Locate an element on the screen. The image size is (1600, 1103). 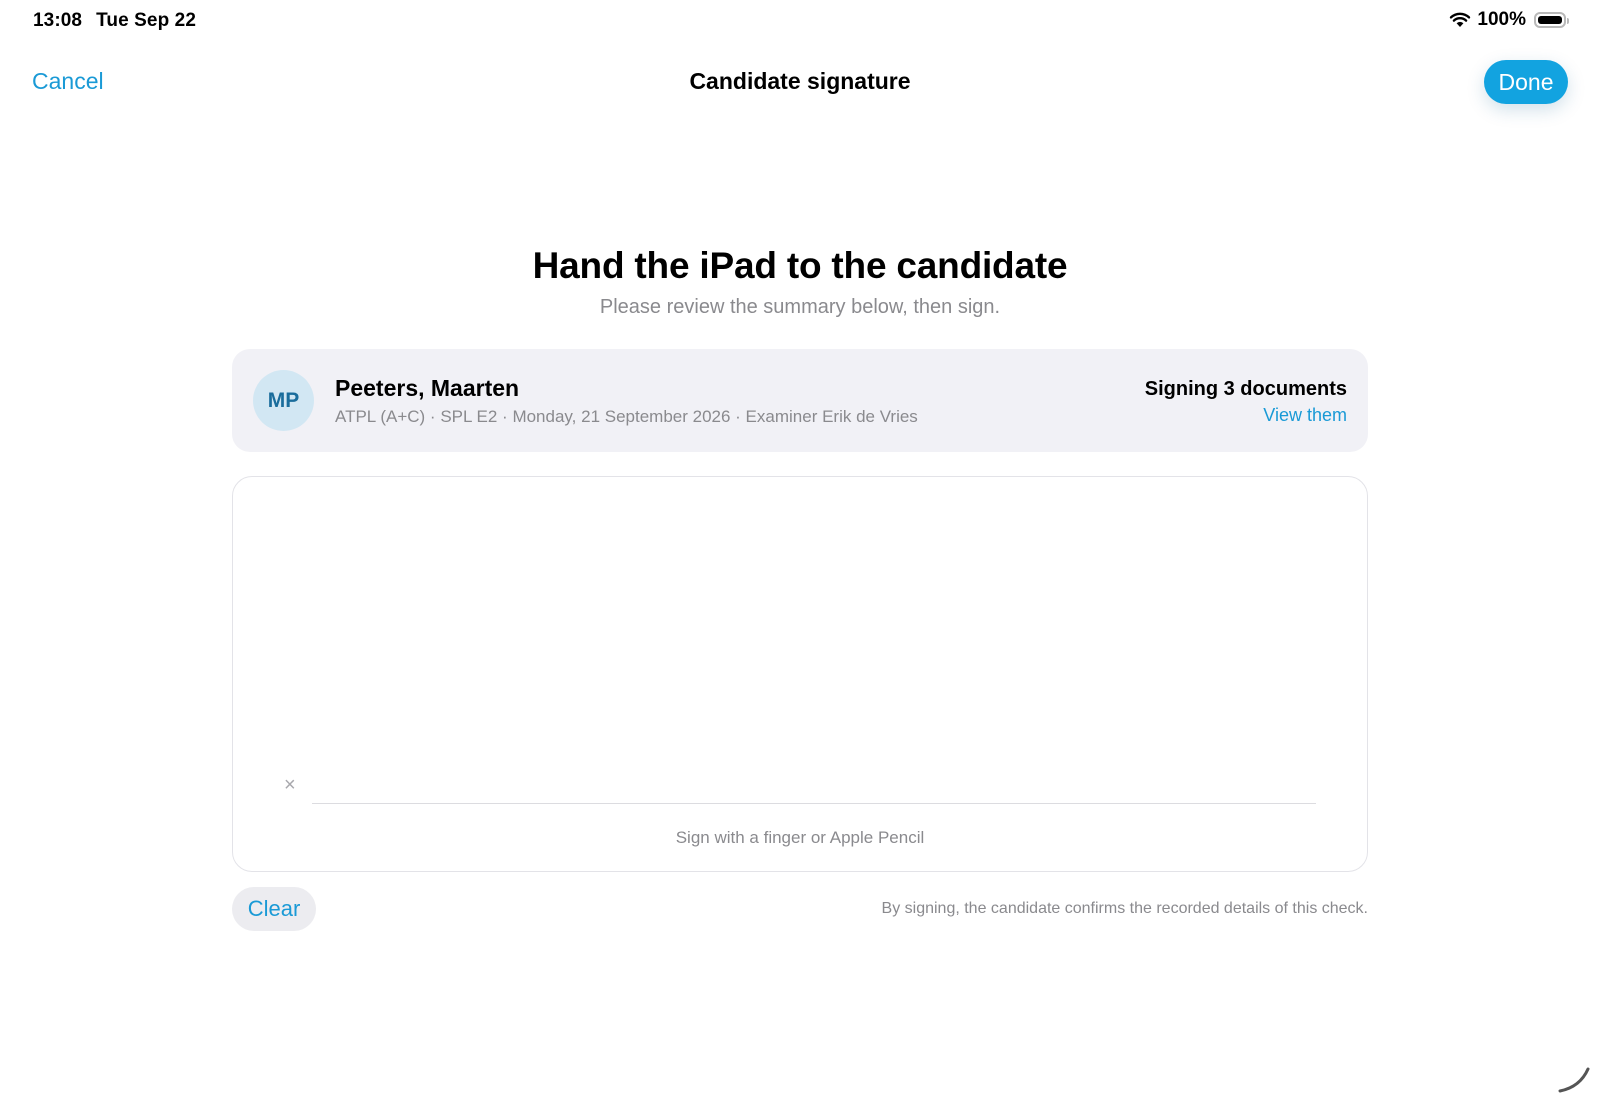
status-indicators: 100% is located at coordinates (1509, 20).